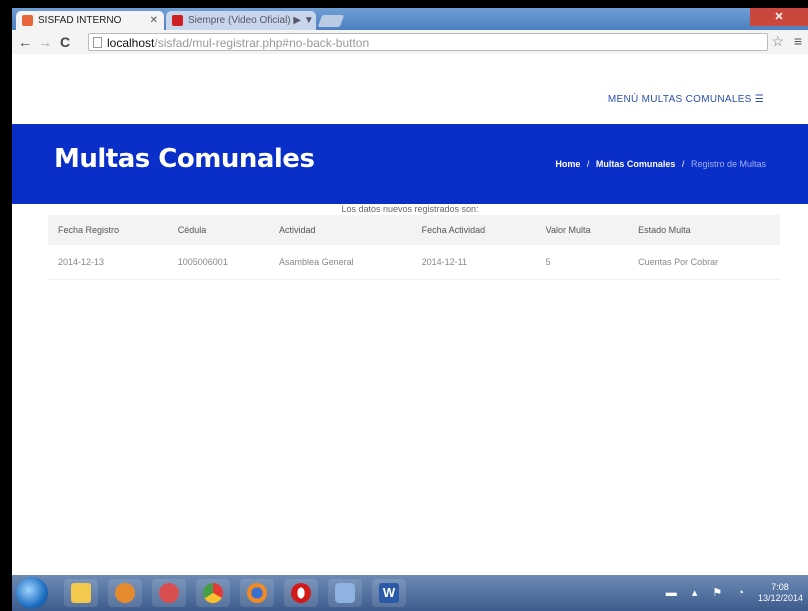  I want to click on tab-video: Siempre (Video Oficial) ▶ ▼, so click(241, 20).